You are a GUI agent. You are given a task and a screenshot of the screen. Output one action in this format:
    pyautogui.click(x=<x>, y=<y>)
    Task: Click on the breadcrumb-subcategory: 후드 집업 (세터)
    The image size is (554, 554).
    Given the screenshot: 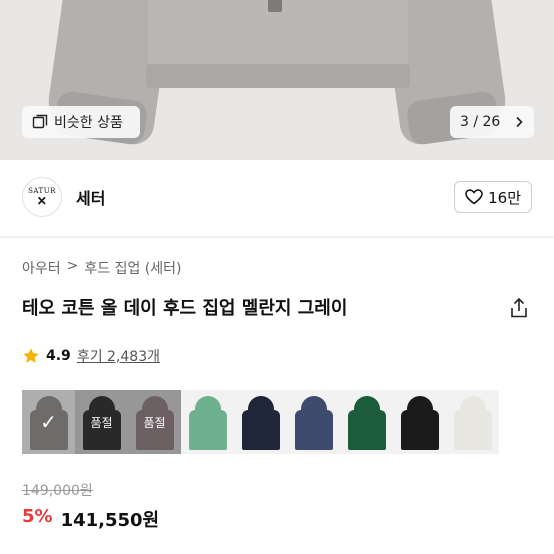 What is the action you would take?
    pyautogui.click(x=132, y=268)
    